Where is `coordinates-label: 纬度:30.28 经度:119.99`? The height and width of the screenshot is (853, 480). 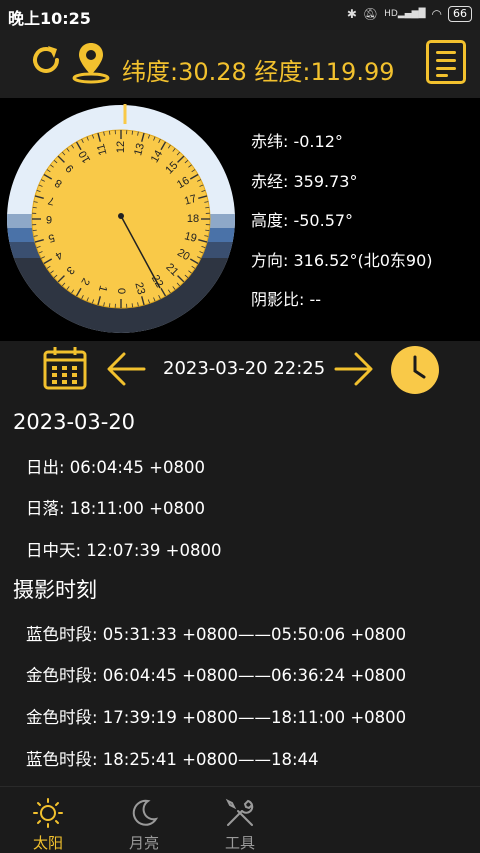
coordinates-label: 纬度:30.28 经度:119.99 is located at coordinates (258, 72).